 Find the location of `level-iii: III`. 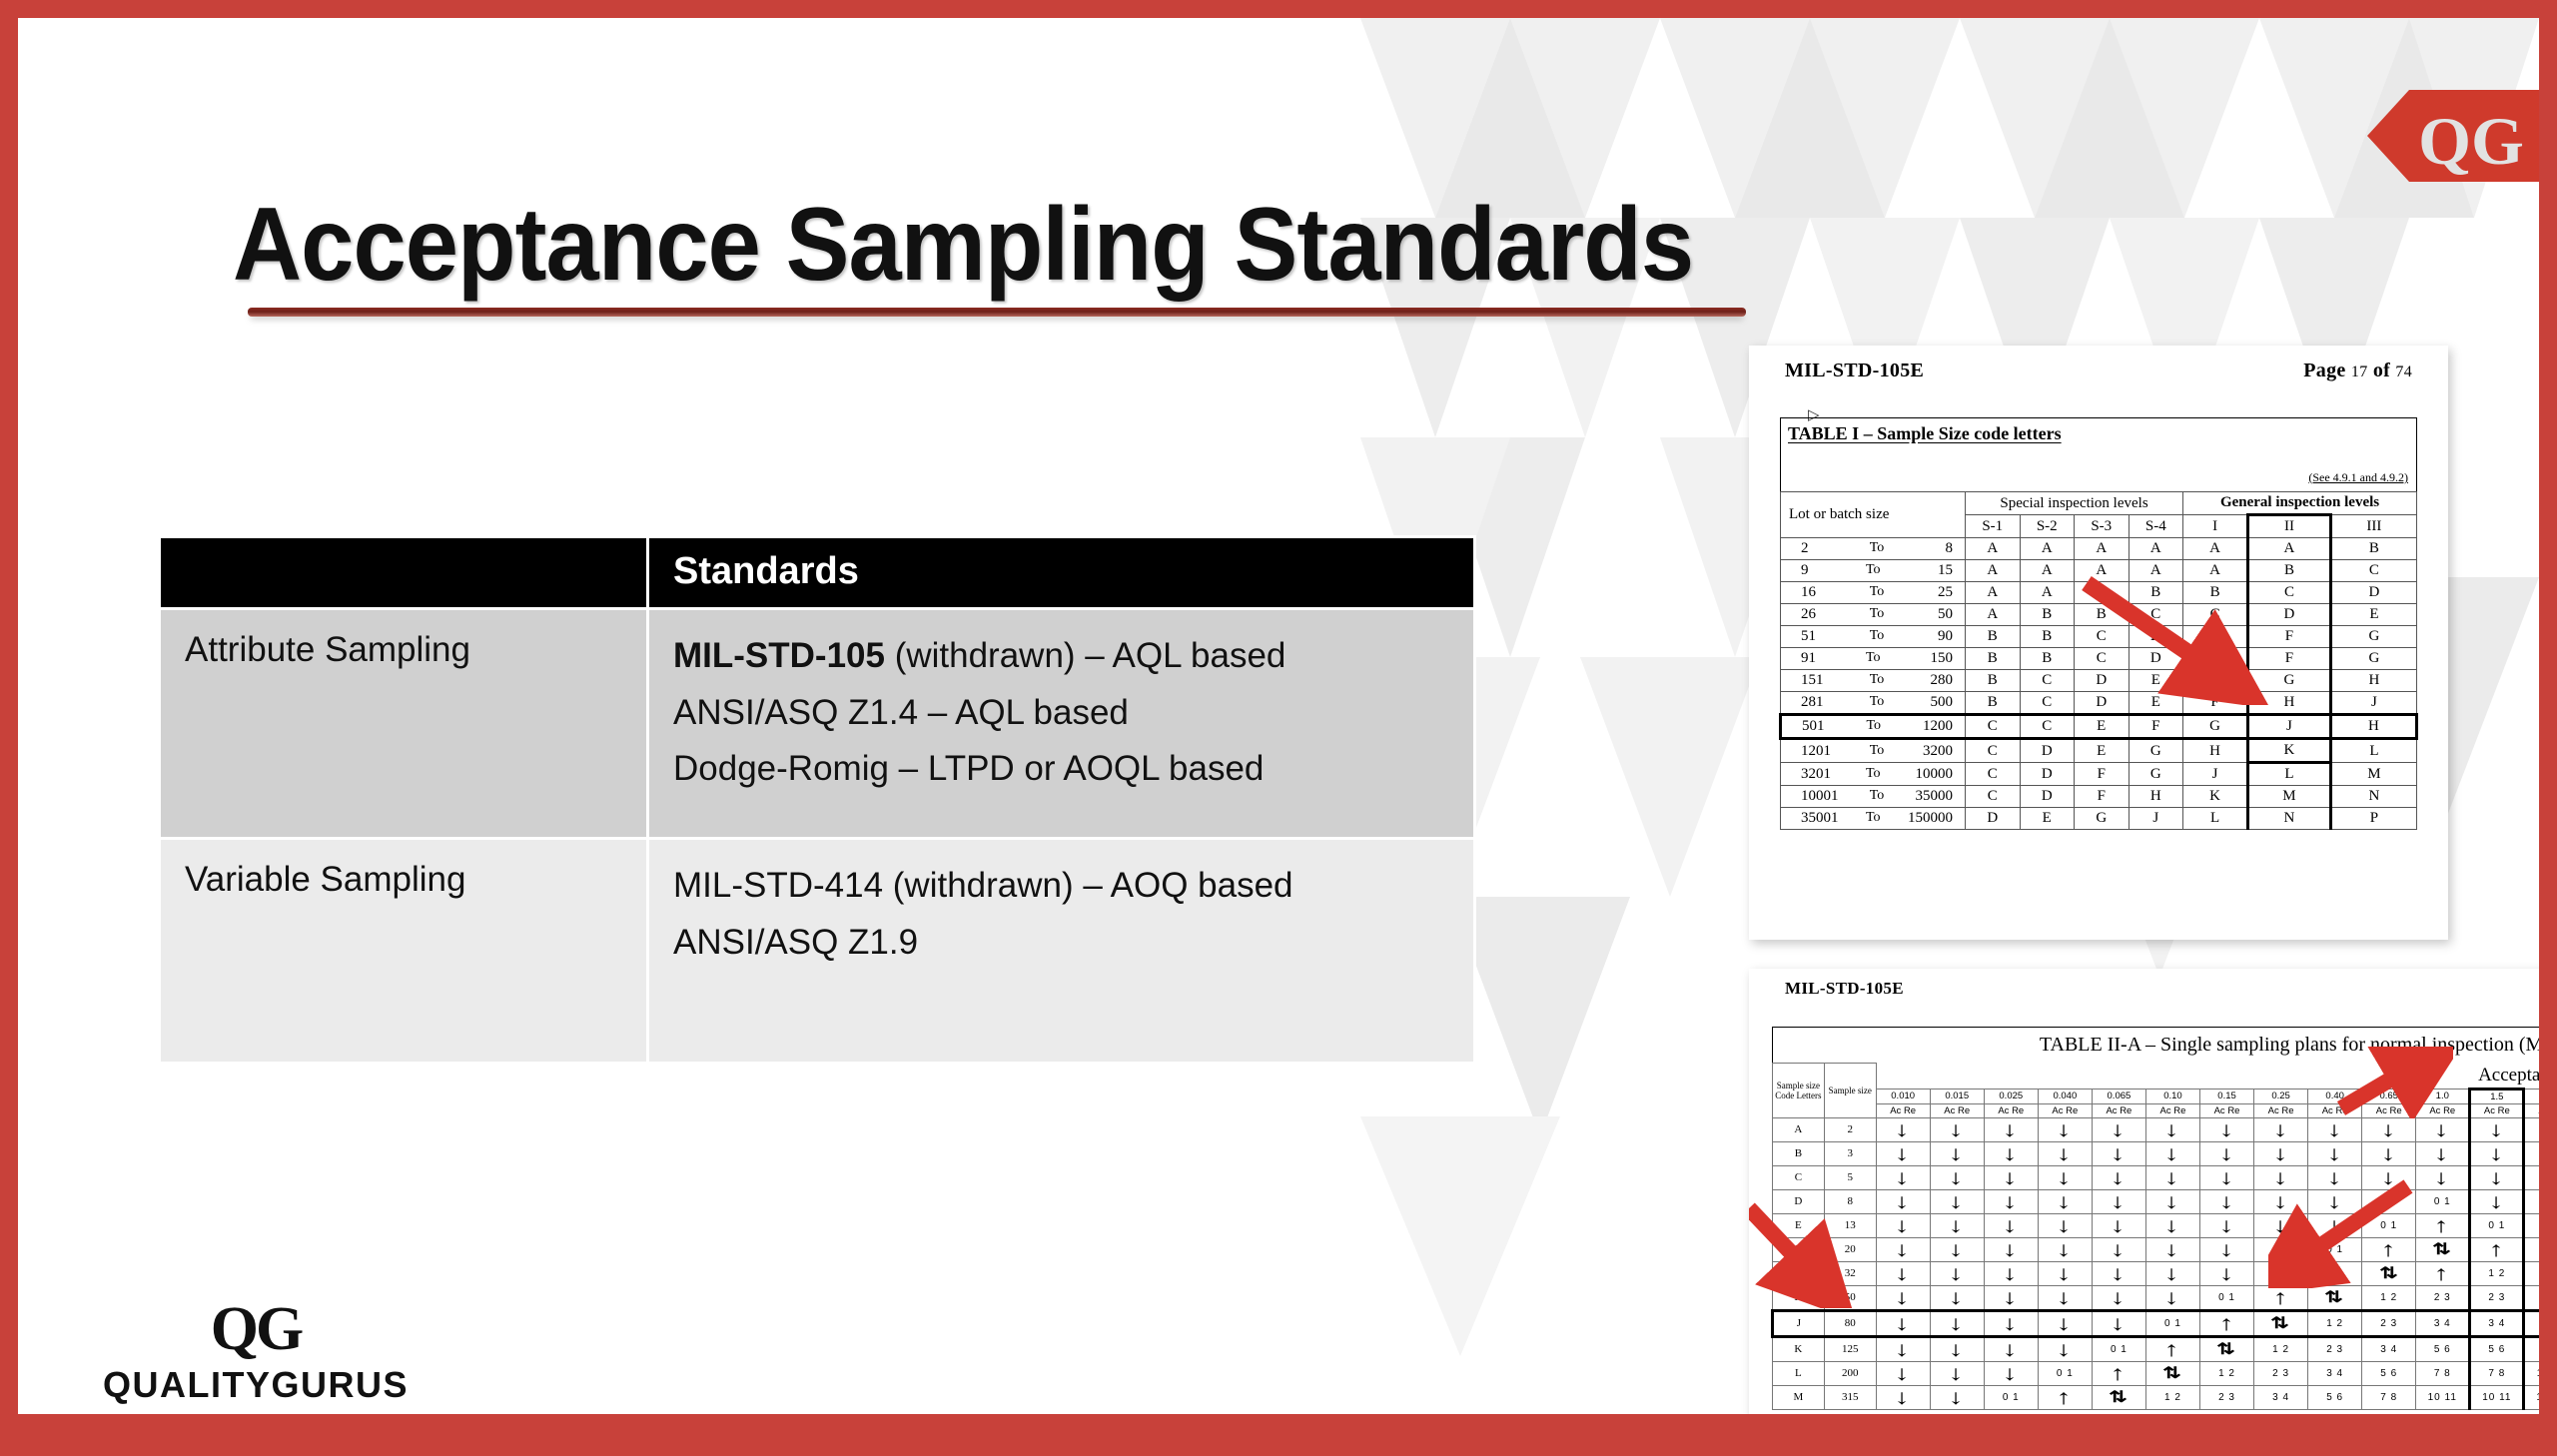

level-iii: III is located at coordinates (2373, 526).